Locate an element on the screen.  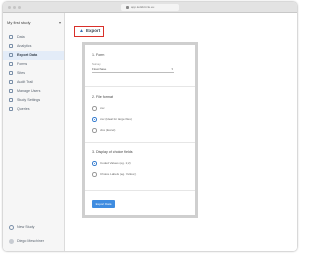
export-data-button: Export Data is located at coordinates (103, 204).